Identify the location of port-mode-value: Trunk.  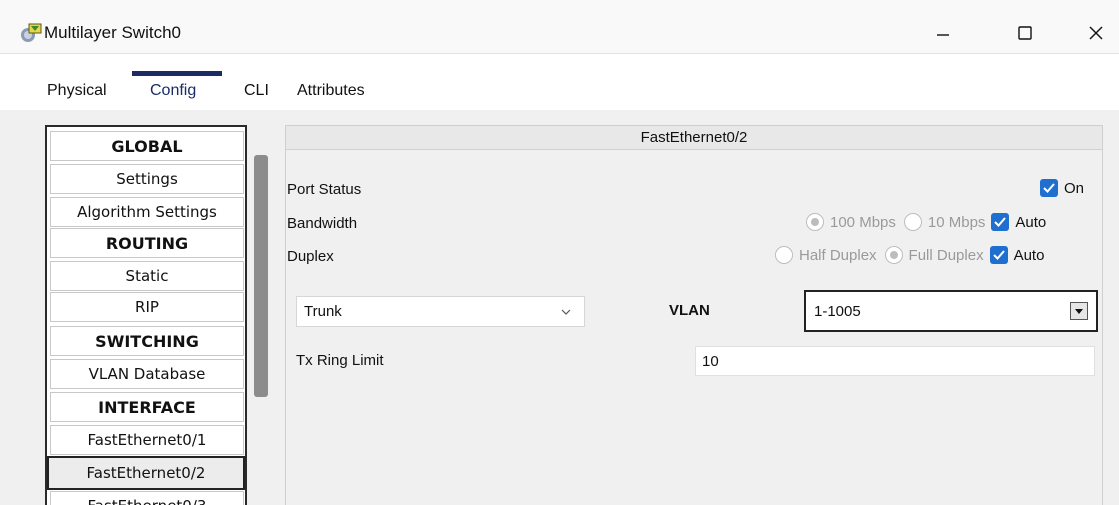
(323, 311).